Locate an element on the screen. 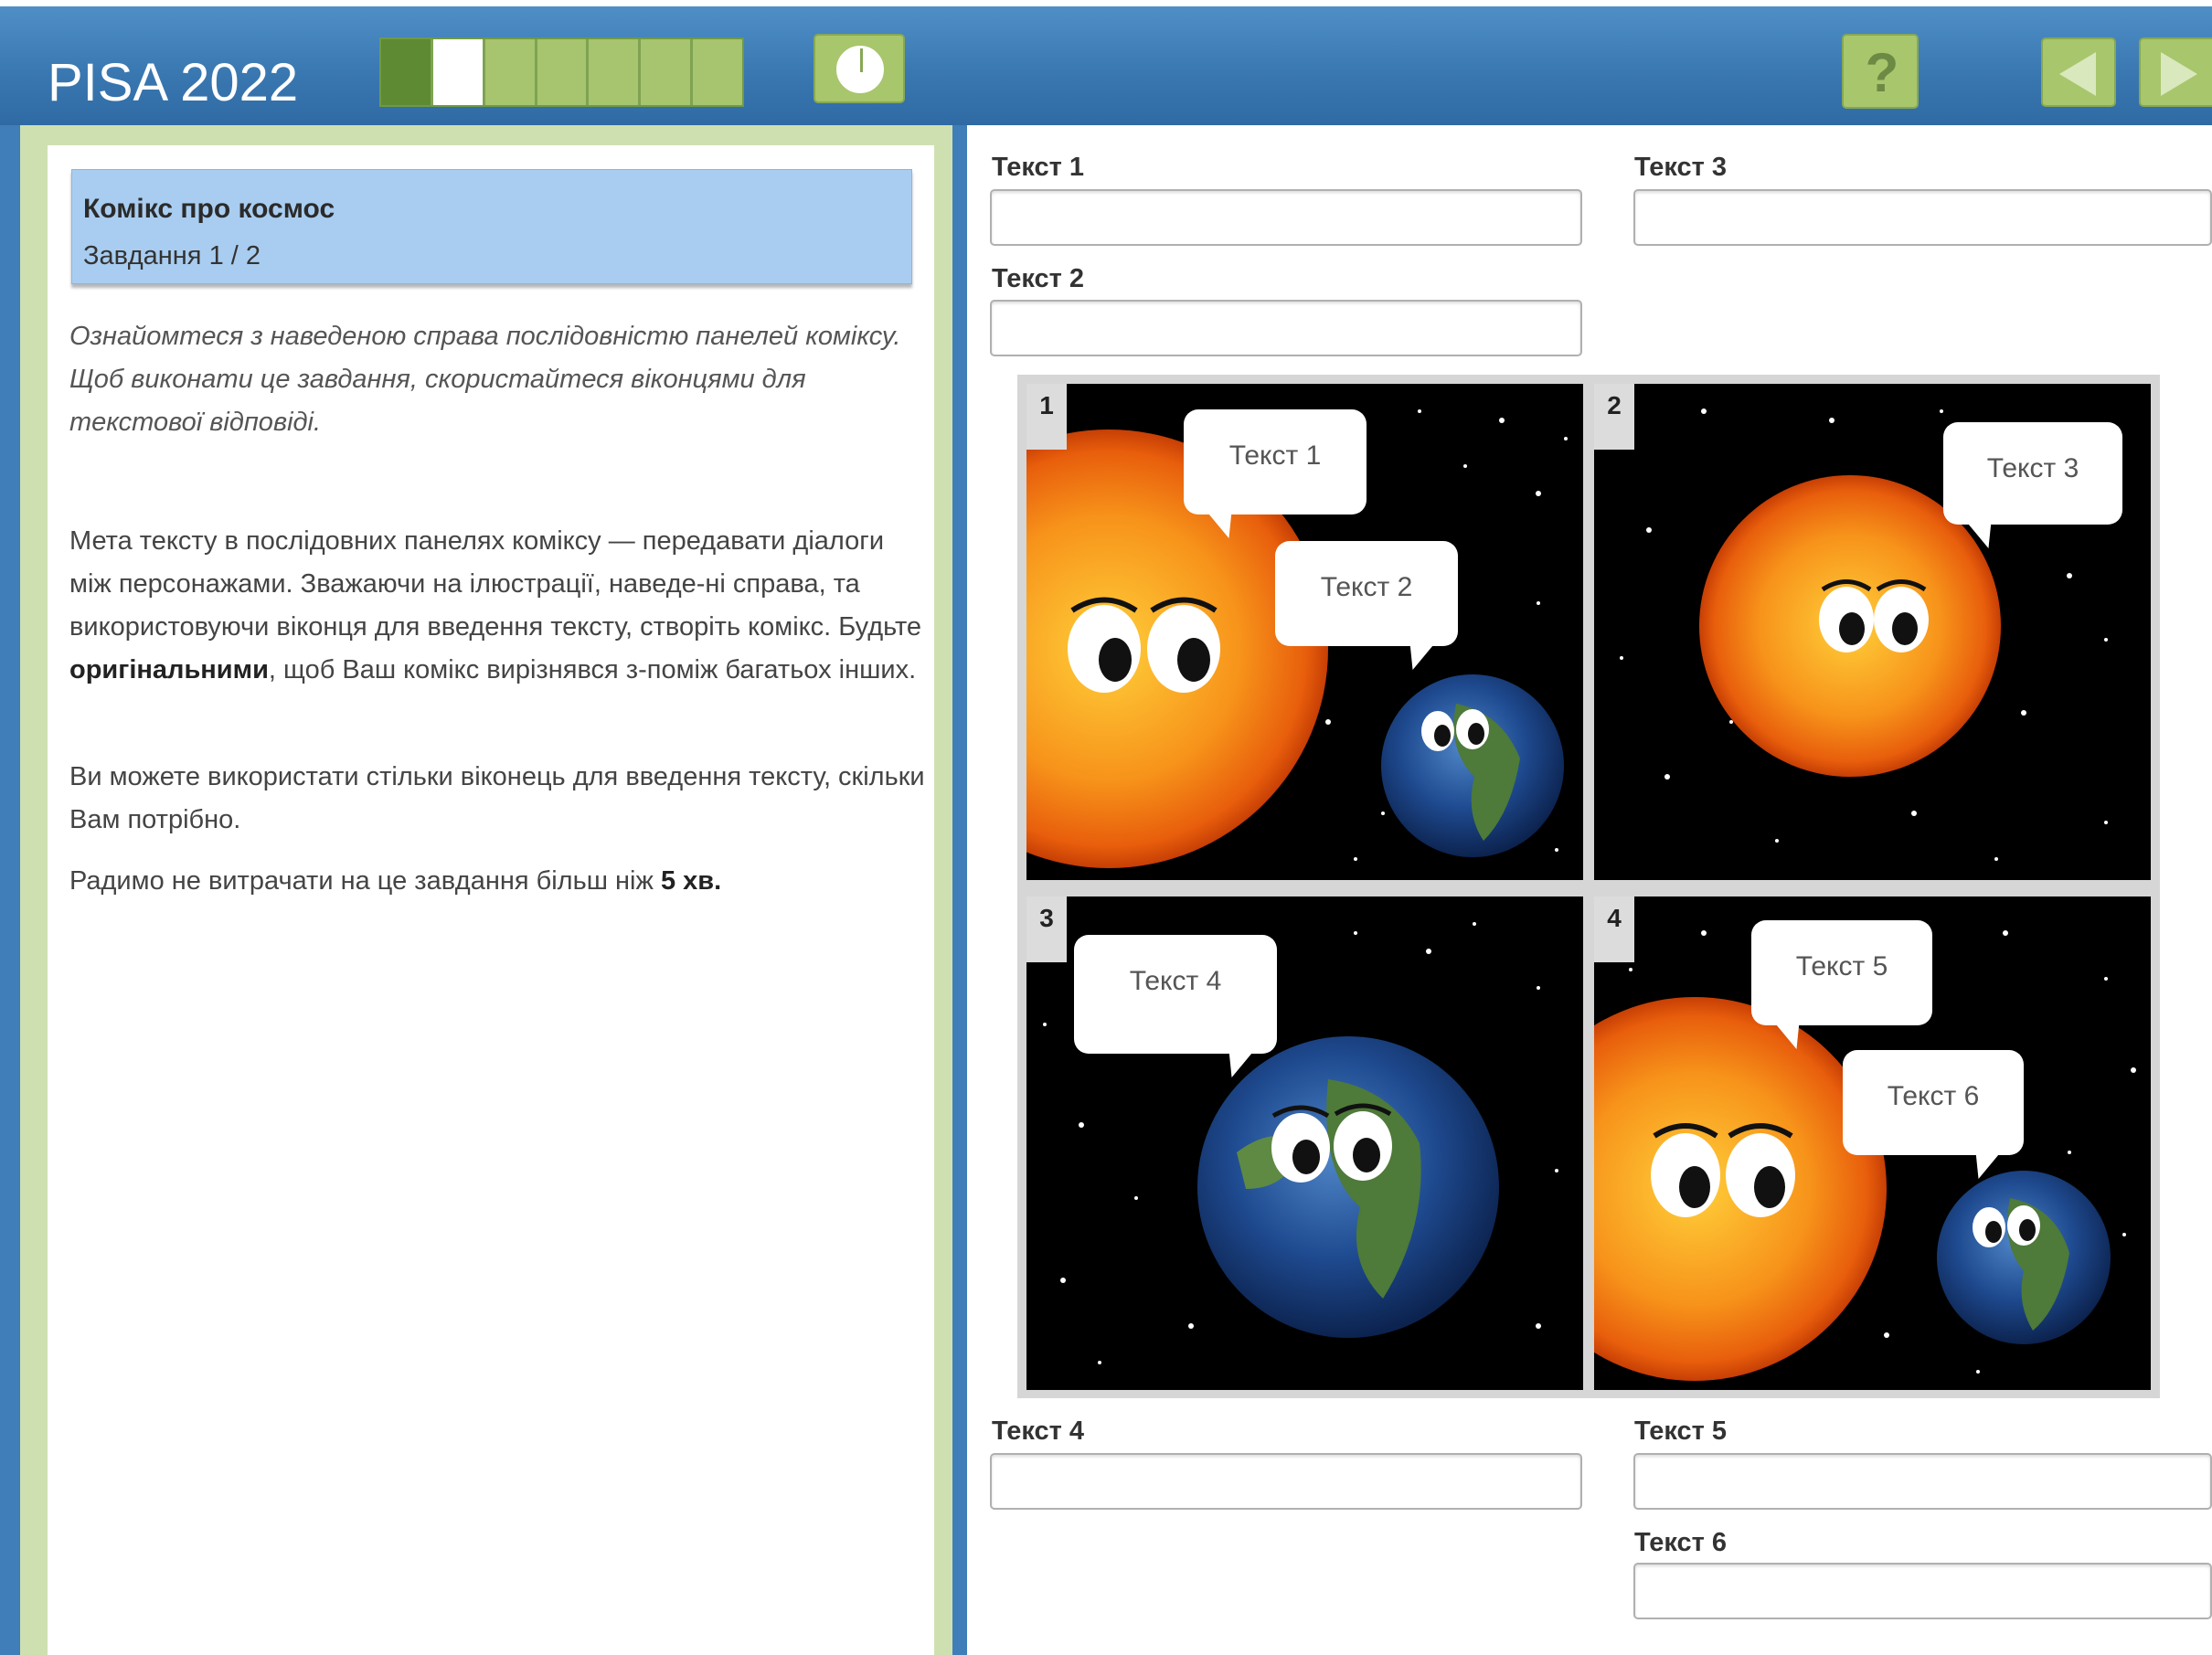 Image resolution: width=2212 pixels, height=1655 pixels. help-icon: ? is located at coordinates (1882, 73).